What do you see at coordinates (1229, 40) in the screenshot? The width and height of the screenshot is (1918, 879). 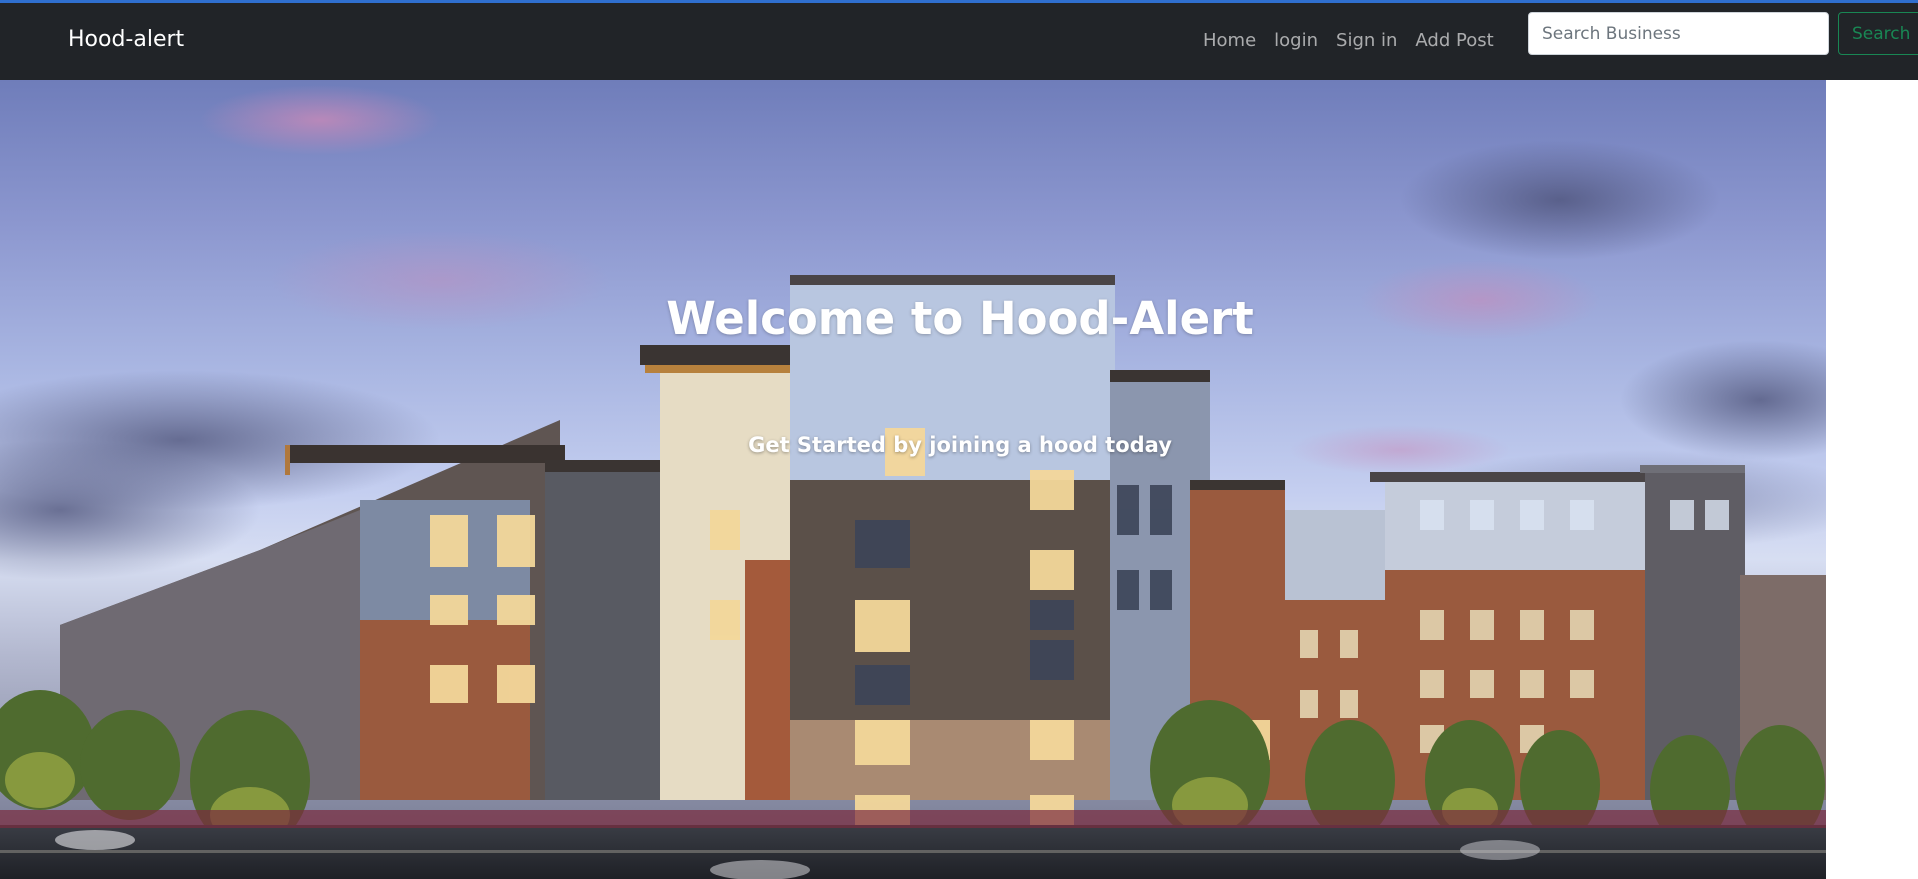 I see `nav-link-home: Home` at bounding box center [1229, 40].